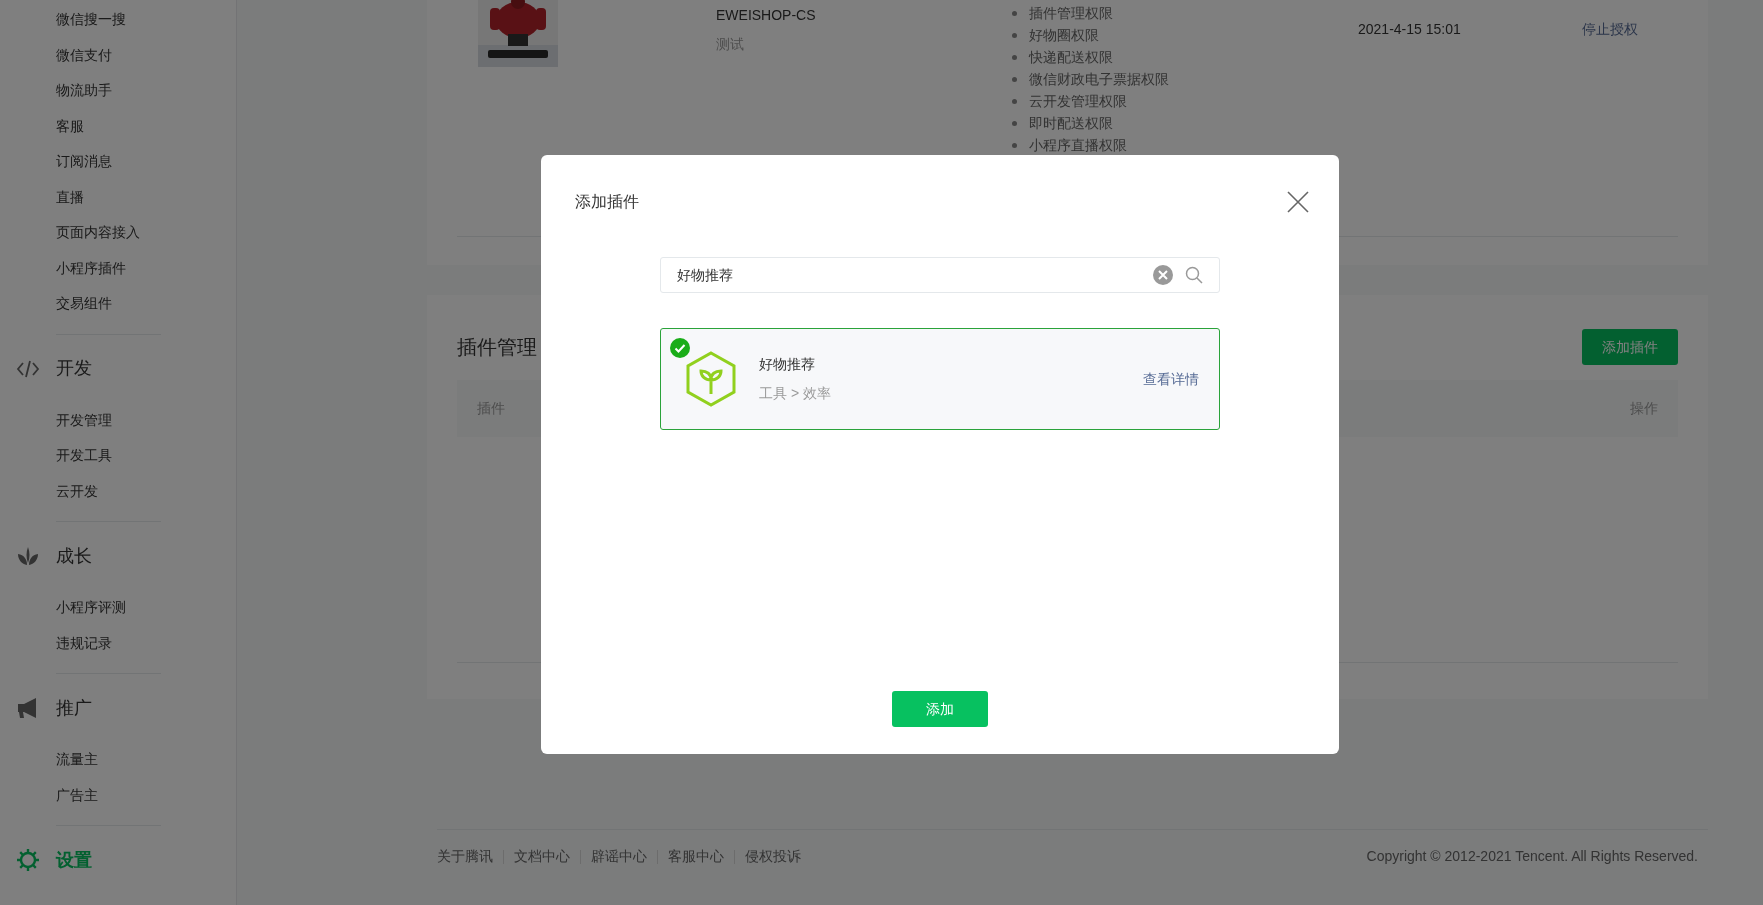 Image resolution: width=1763 pixels, height=905 pixels. I want to click on sidebar-item: 广告主, so click(77, 795).